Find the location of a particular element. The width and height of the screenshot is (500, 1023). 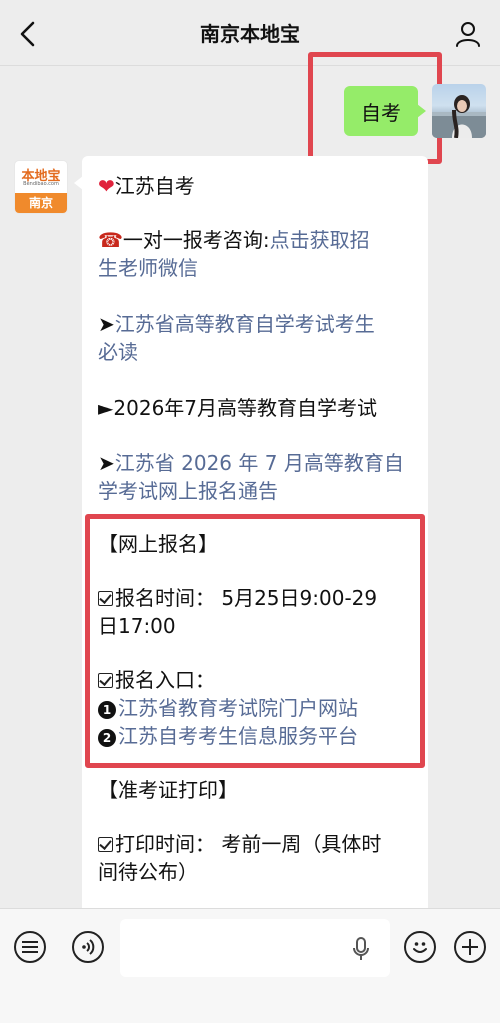

consult-prefix: 一对一报考咨询: is located at coordinates (196, 240).